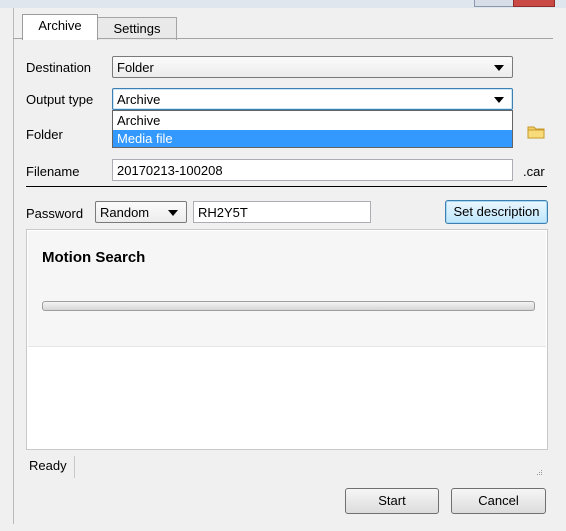  What do you see at coordinates (125, 212) in the screenshot?
I see `password-mode-value: Random` at bounding box center [125, 212].